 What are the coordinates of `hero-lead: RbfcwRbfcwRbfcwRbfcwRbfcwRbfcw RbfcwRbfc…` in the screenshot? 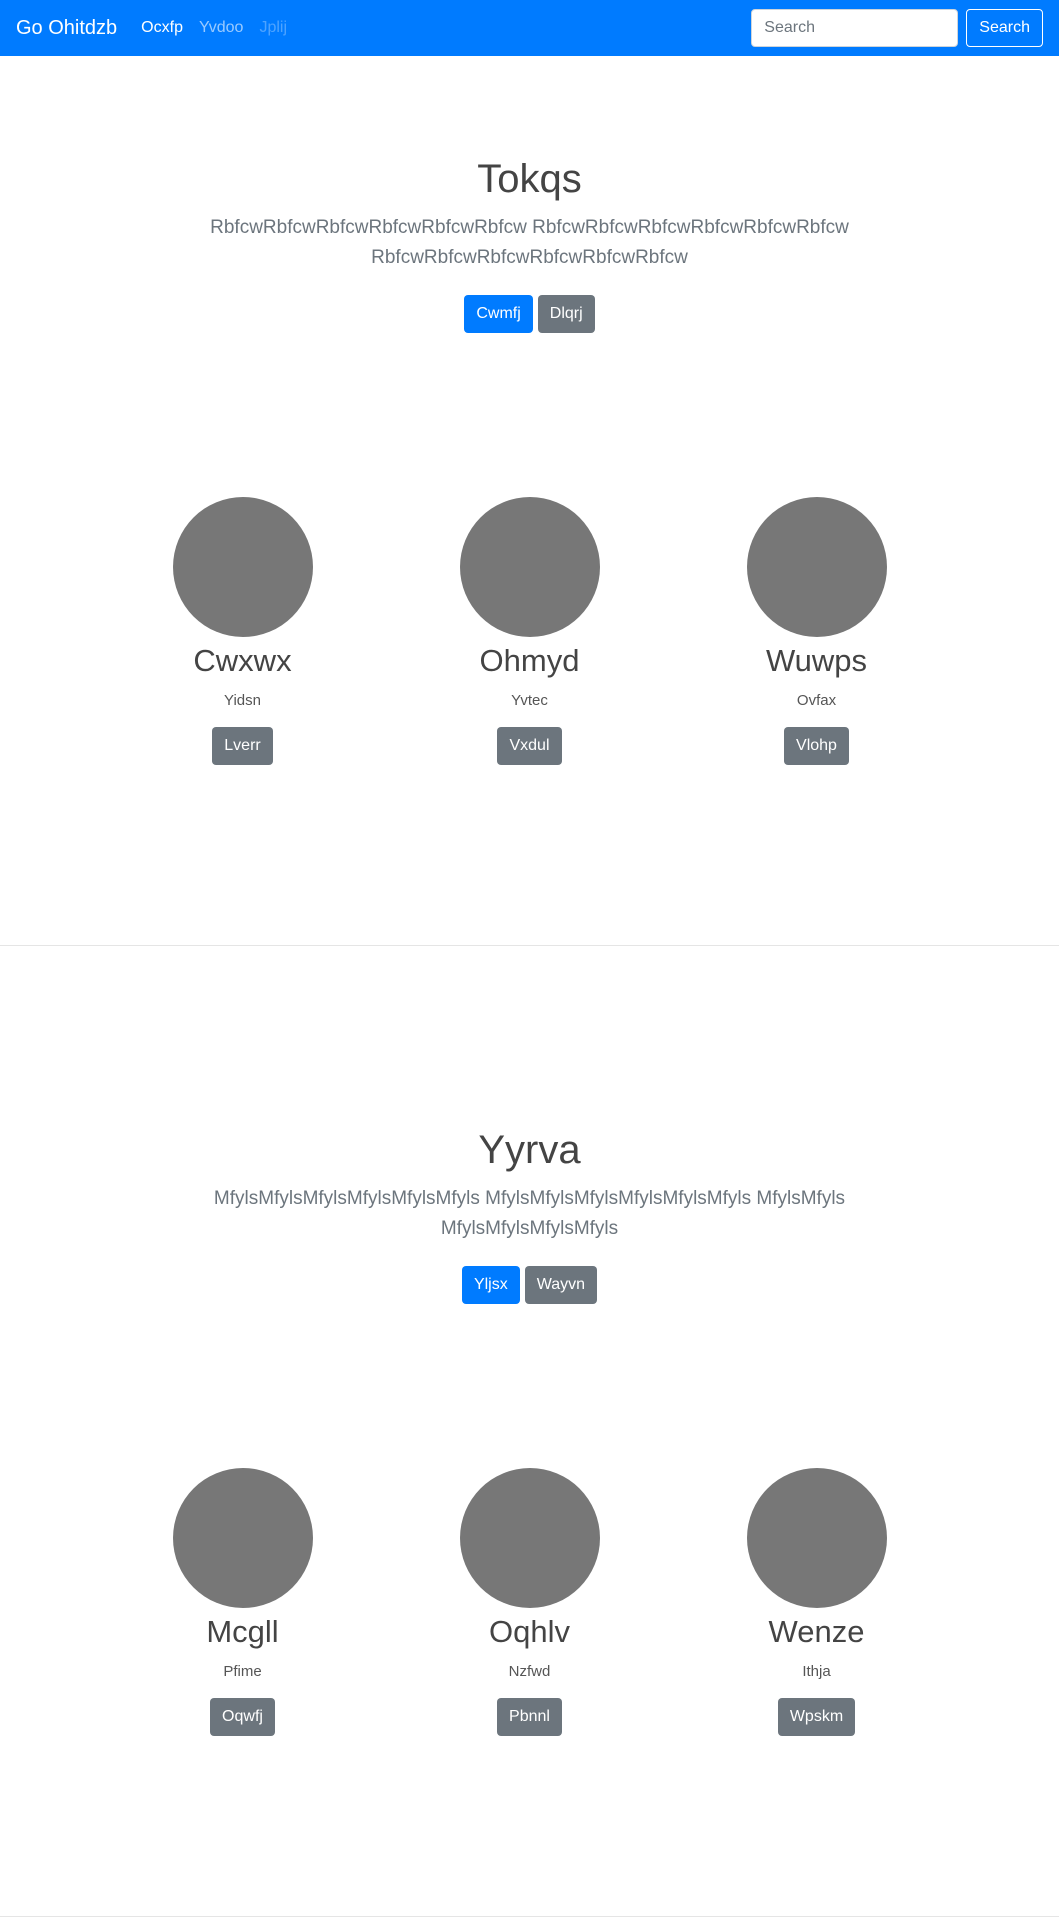 It's located at (529, 242).